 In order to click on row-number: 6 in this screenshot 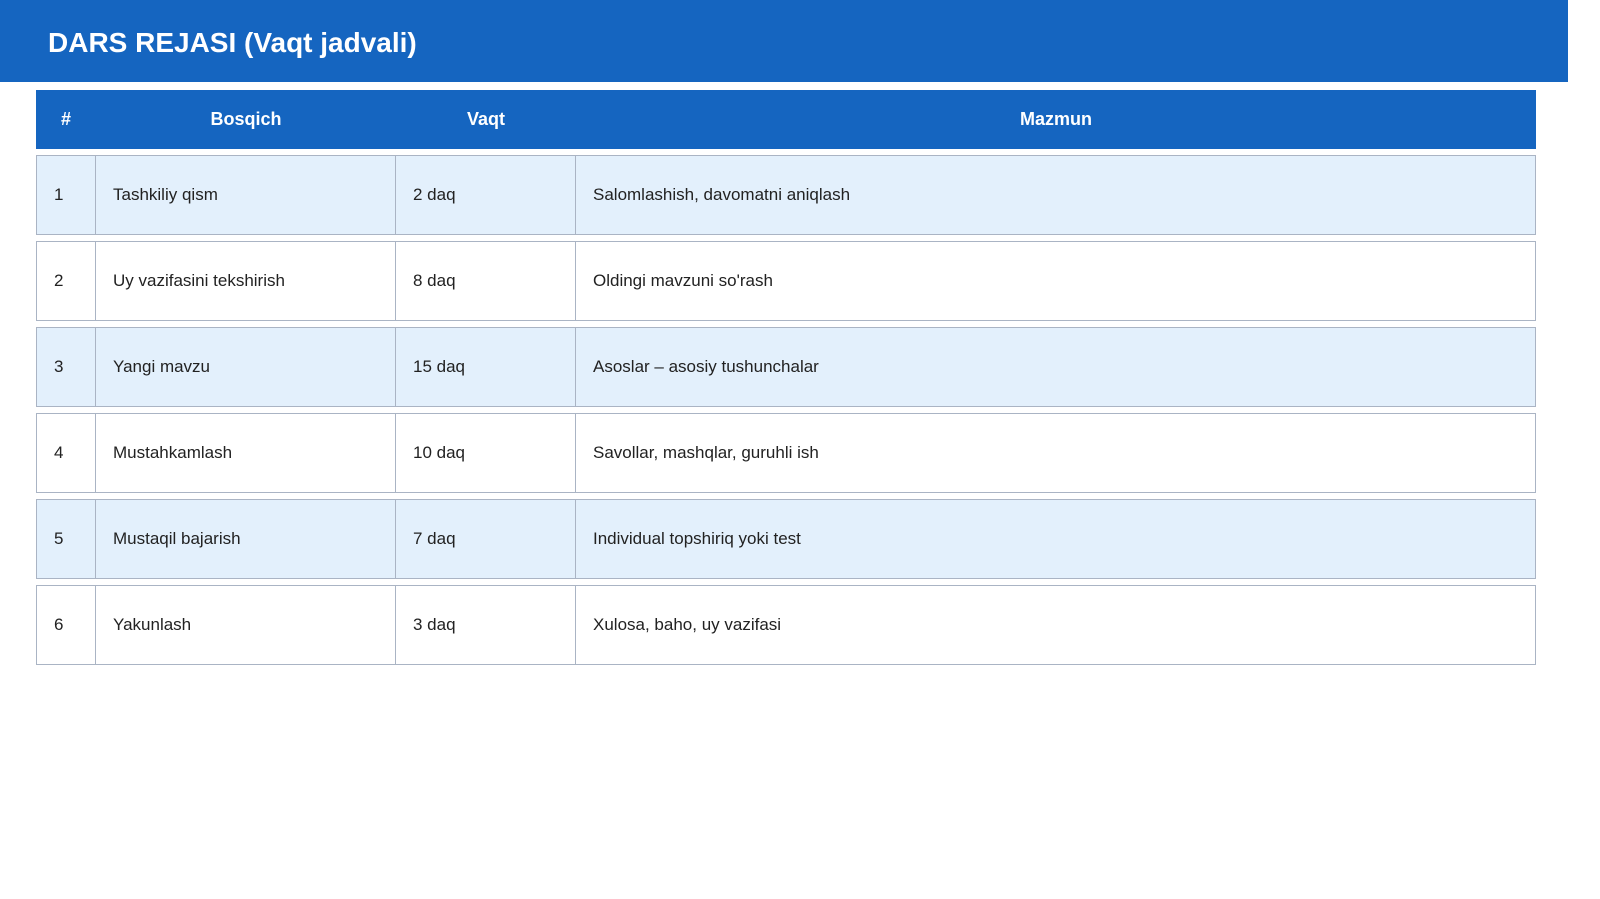, I will do `click(66, 625)`.